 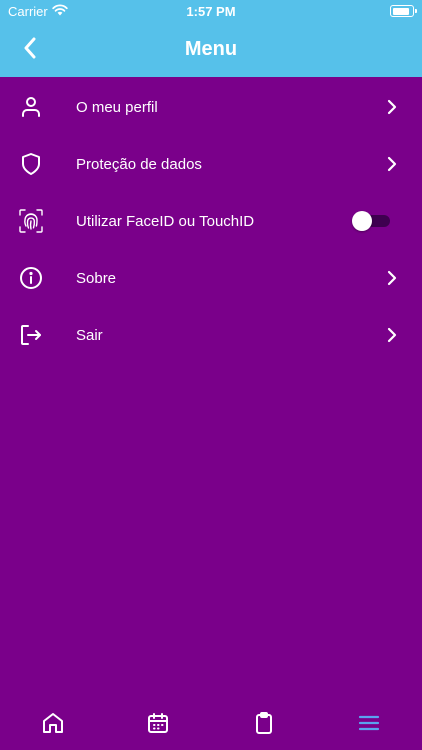 What do you see at coordinates (403, 11) in the screenshot?
I see `battery-icon` at bounding box center [403, 11].